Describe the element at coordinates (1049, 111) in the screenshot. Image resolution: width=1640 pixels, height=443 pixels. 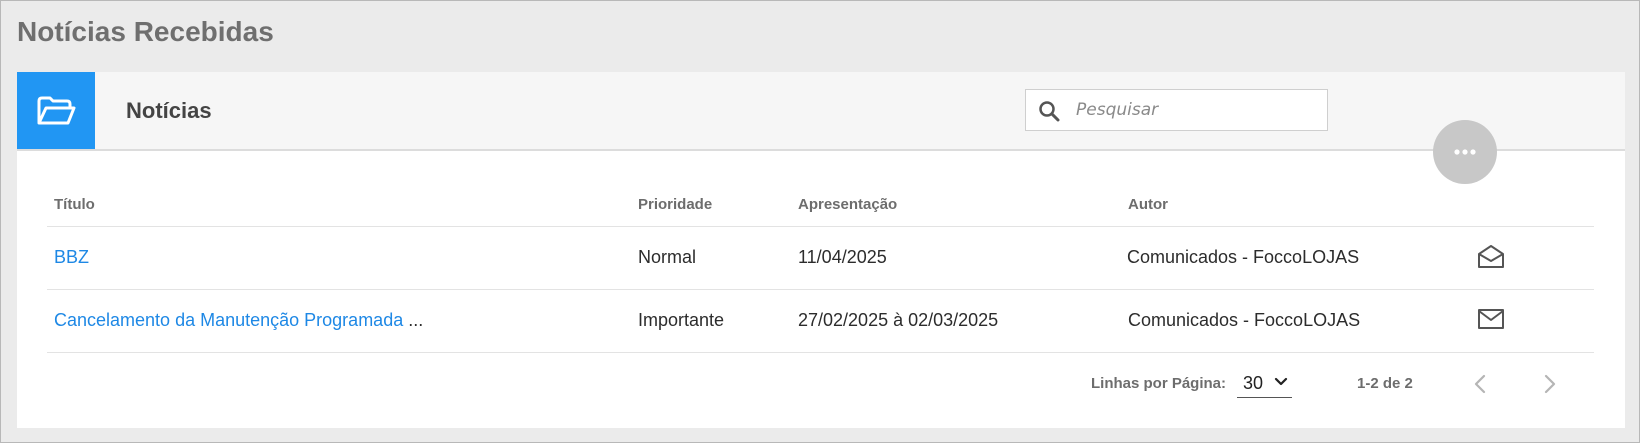
I see `search-icon` at that location.